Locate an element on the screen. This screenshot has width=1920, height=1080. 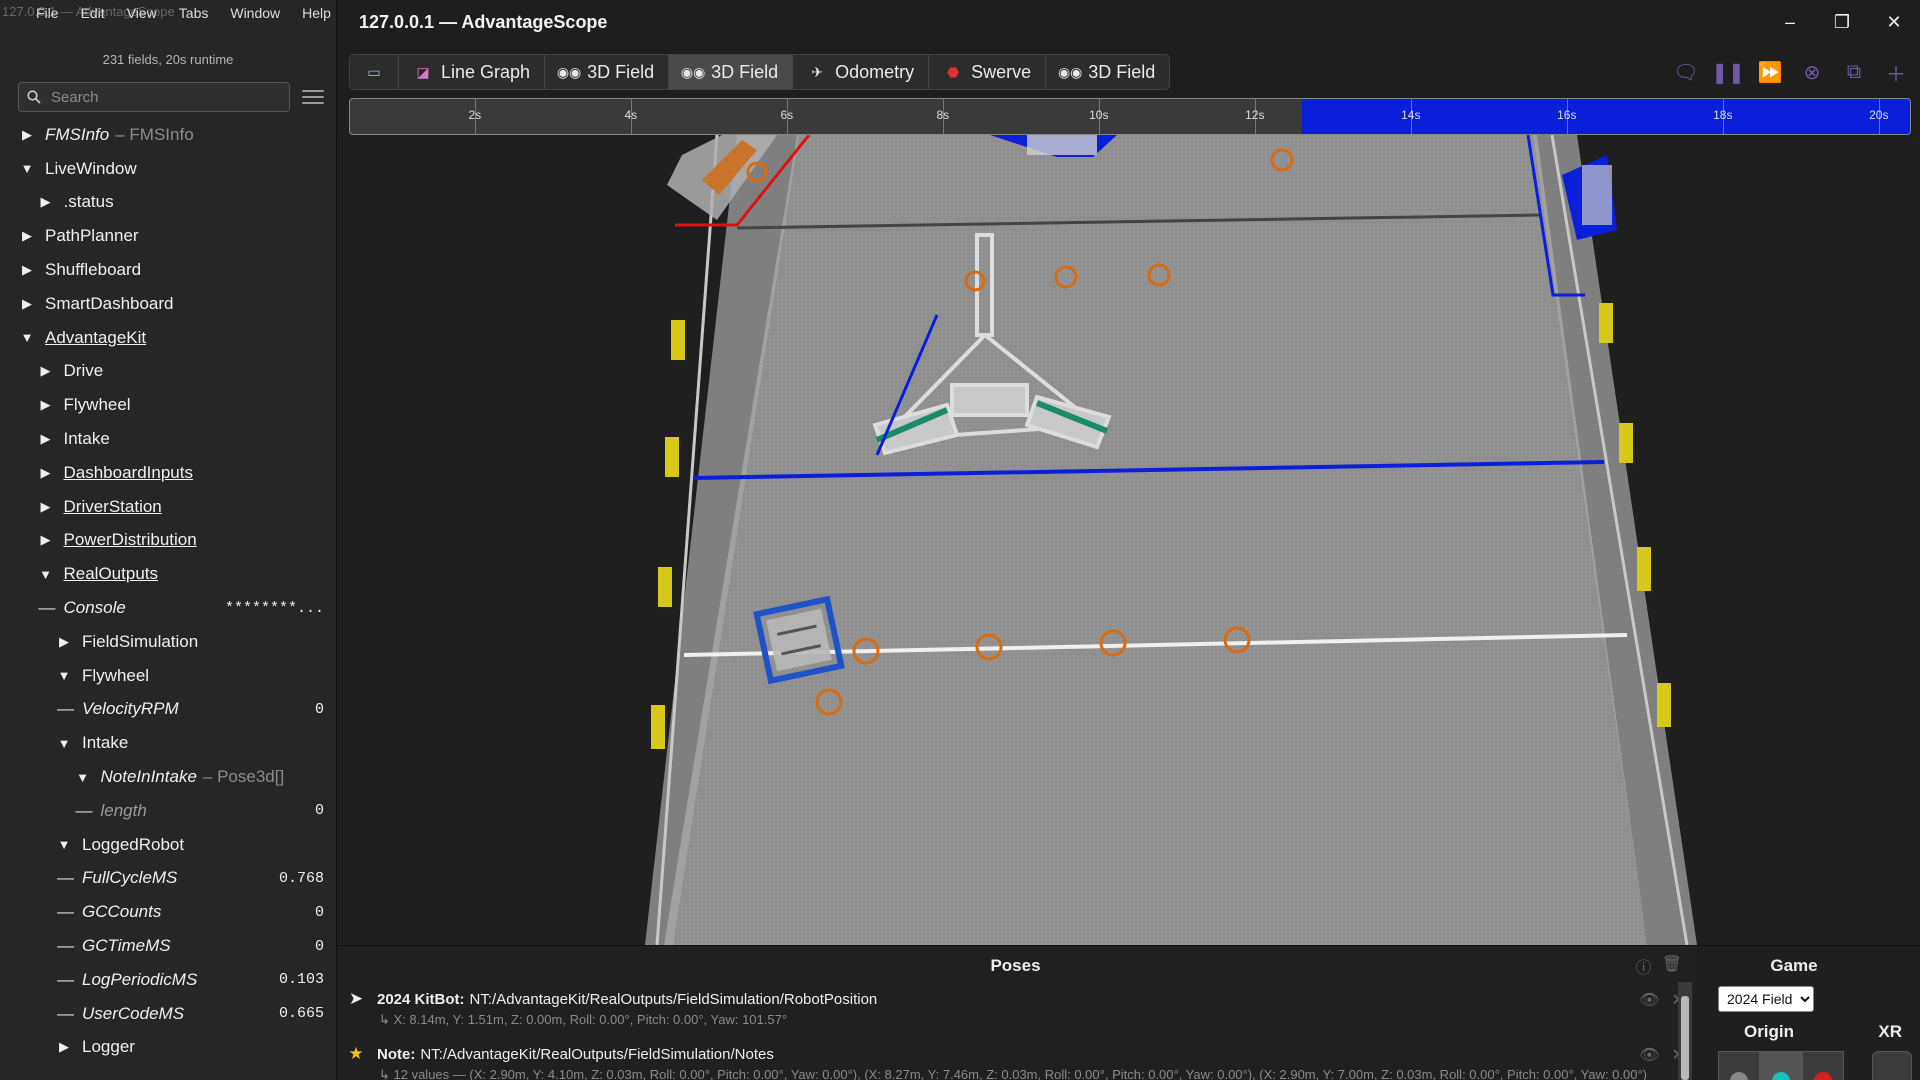
pause-icon: ❚❚ is located at coordinates (1728, 72).